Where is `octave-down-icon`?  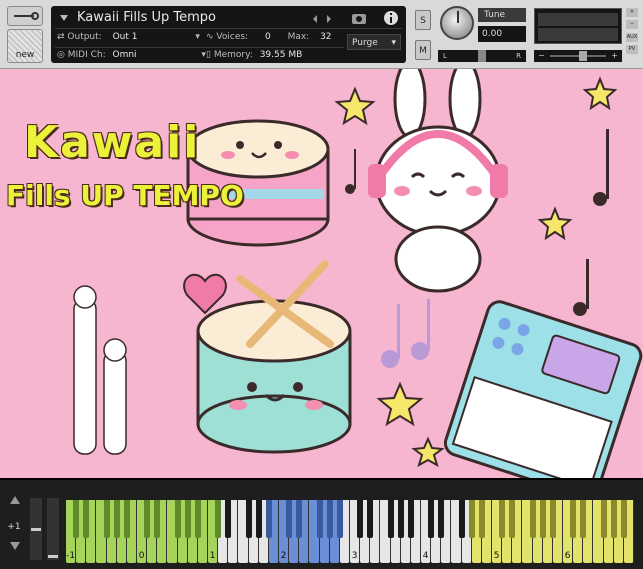 octave-down-icon is located at coordinates (15, 546).